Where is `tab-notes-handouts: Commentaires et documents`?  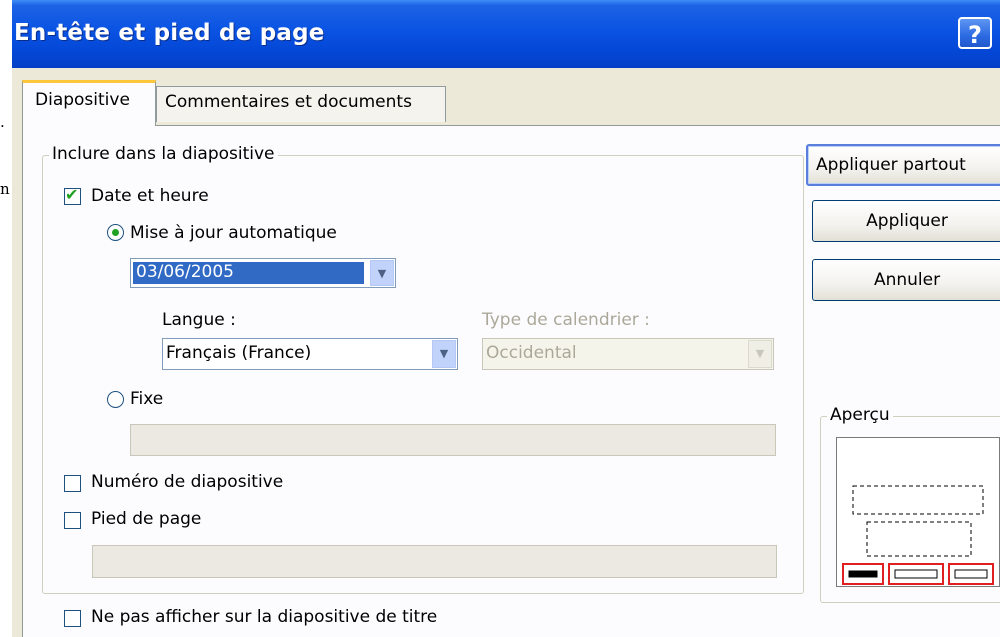
tab-notes-handouts: Commentaires et documents is located at coordinates (301, 104).